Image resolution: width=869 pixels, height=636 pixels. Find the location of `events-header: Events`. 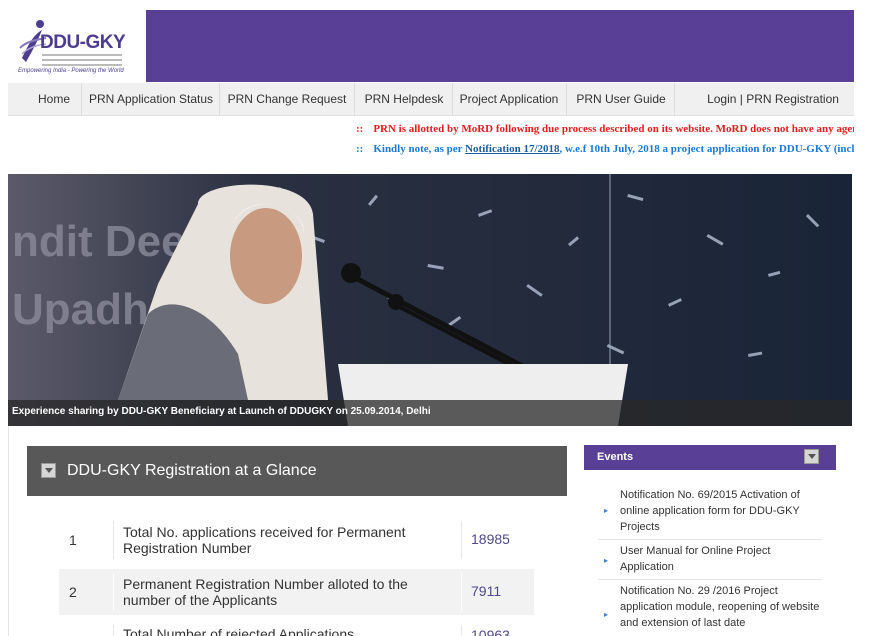

events-header: Events is located at coordinates (710, 457).